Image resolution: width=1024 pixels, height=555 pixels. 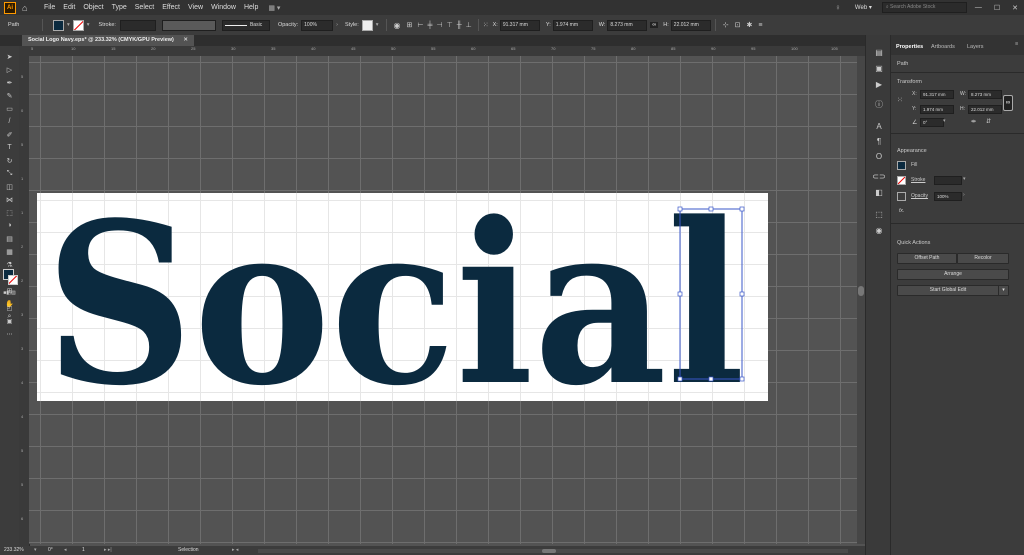 What do you see at coordinates (9, 225) in the screenshot?
I see `shape-builder-tool-icon: ◑` at bounding box center [9, 225].